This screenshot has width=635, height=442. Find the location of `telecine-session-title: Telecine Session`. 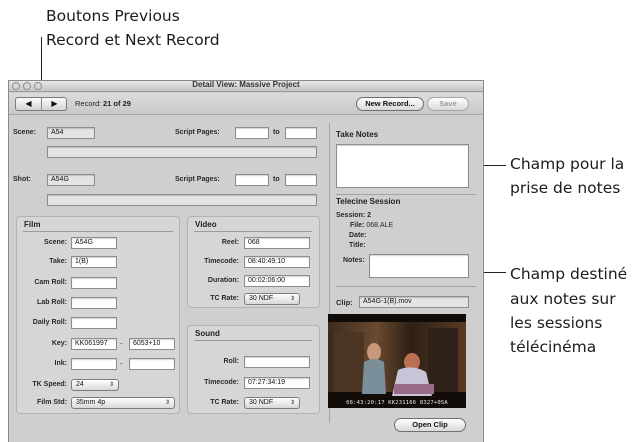

telecine-session-title: Telecine Session is located at coordinates (368, 201).